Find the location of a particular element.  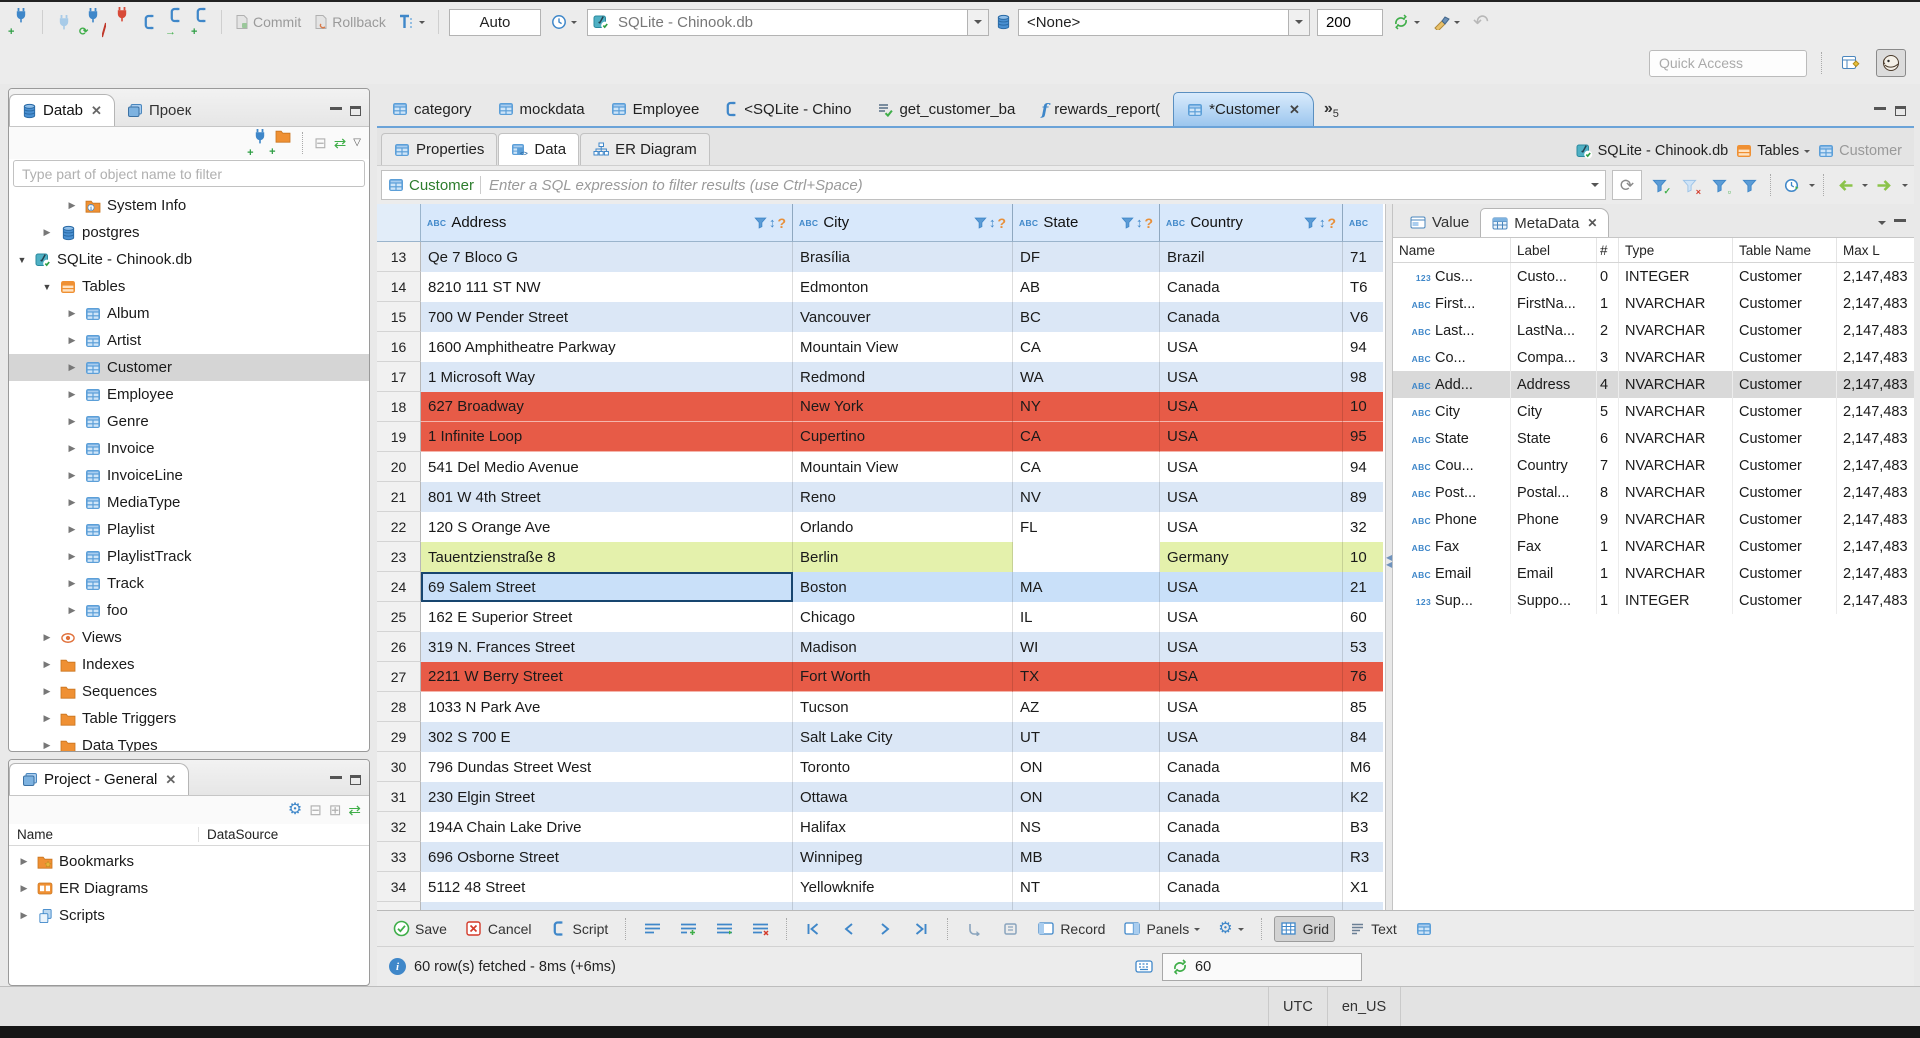

grid-cell: 162 E Superior Street is located at coordinates (607, 617).